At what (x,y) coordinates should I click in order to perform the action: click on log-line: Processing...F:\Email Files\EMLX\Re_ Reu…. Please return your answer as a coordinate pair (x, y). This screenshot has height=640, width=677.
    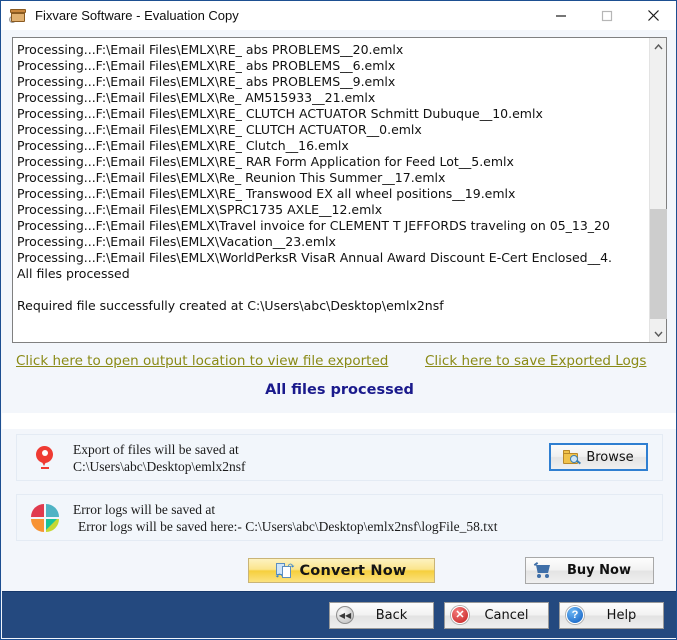
    Looking at the image, I should click on (231, 177).